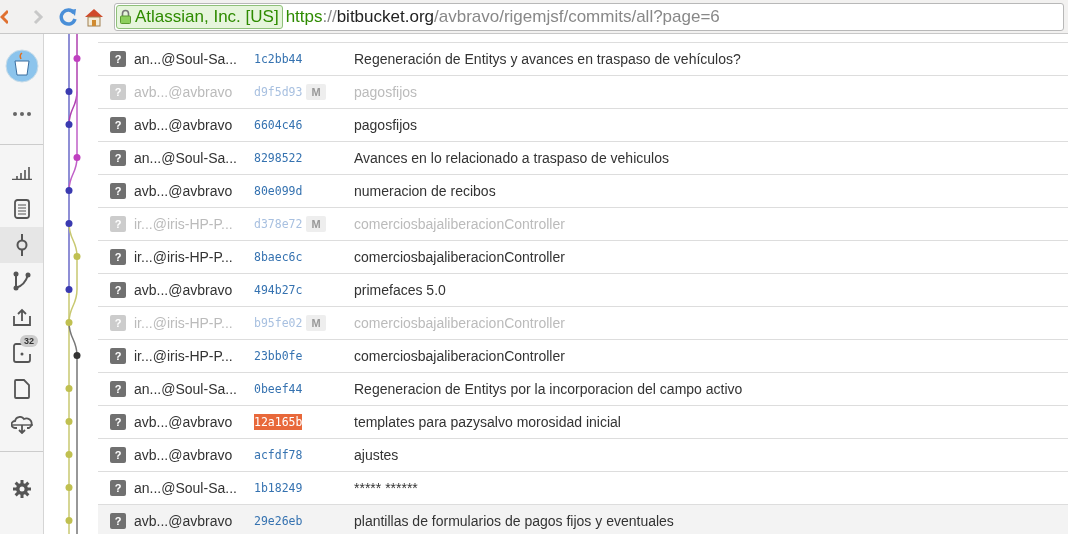 This screenshot has height=534, width=1068. I want to click on count-badge: 32, so click(29, 341).